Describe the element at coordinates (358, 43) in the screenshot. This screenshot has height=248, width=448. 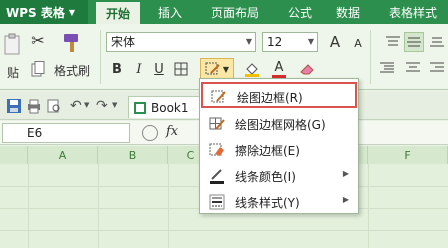
I see `shrink-font-button: A` at that location.